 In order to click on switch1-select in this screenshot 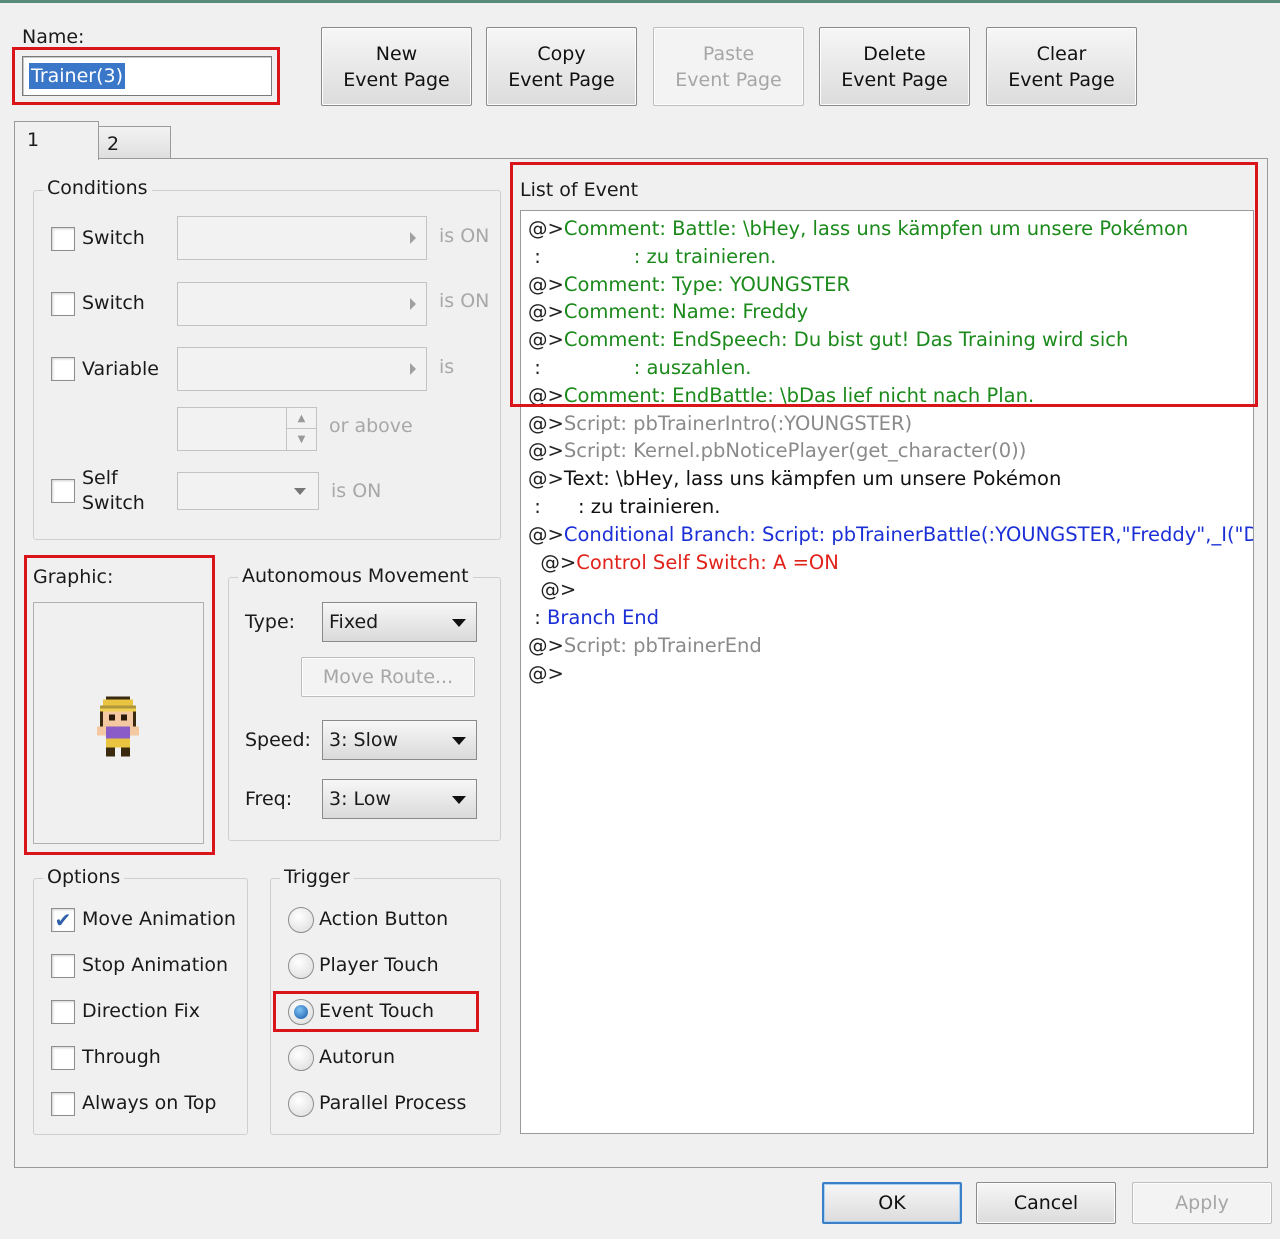, I will do `click(302, 238)`.